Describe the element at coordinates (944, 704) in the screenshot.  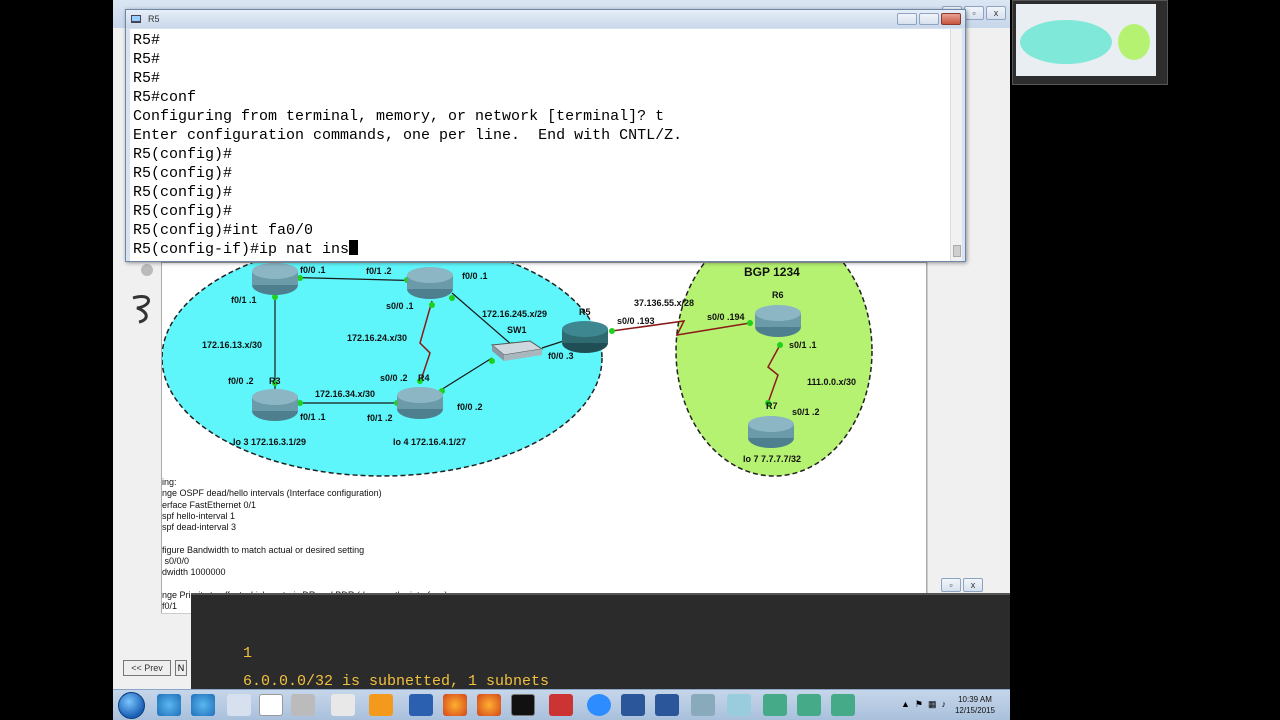
I see `volume-icon: ♪` at that location.